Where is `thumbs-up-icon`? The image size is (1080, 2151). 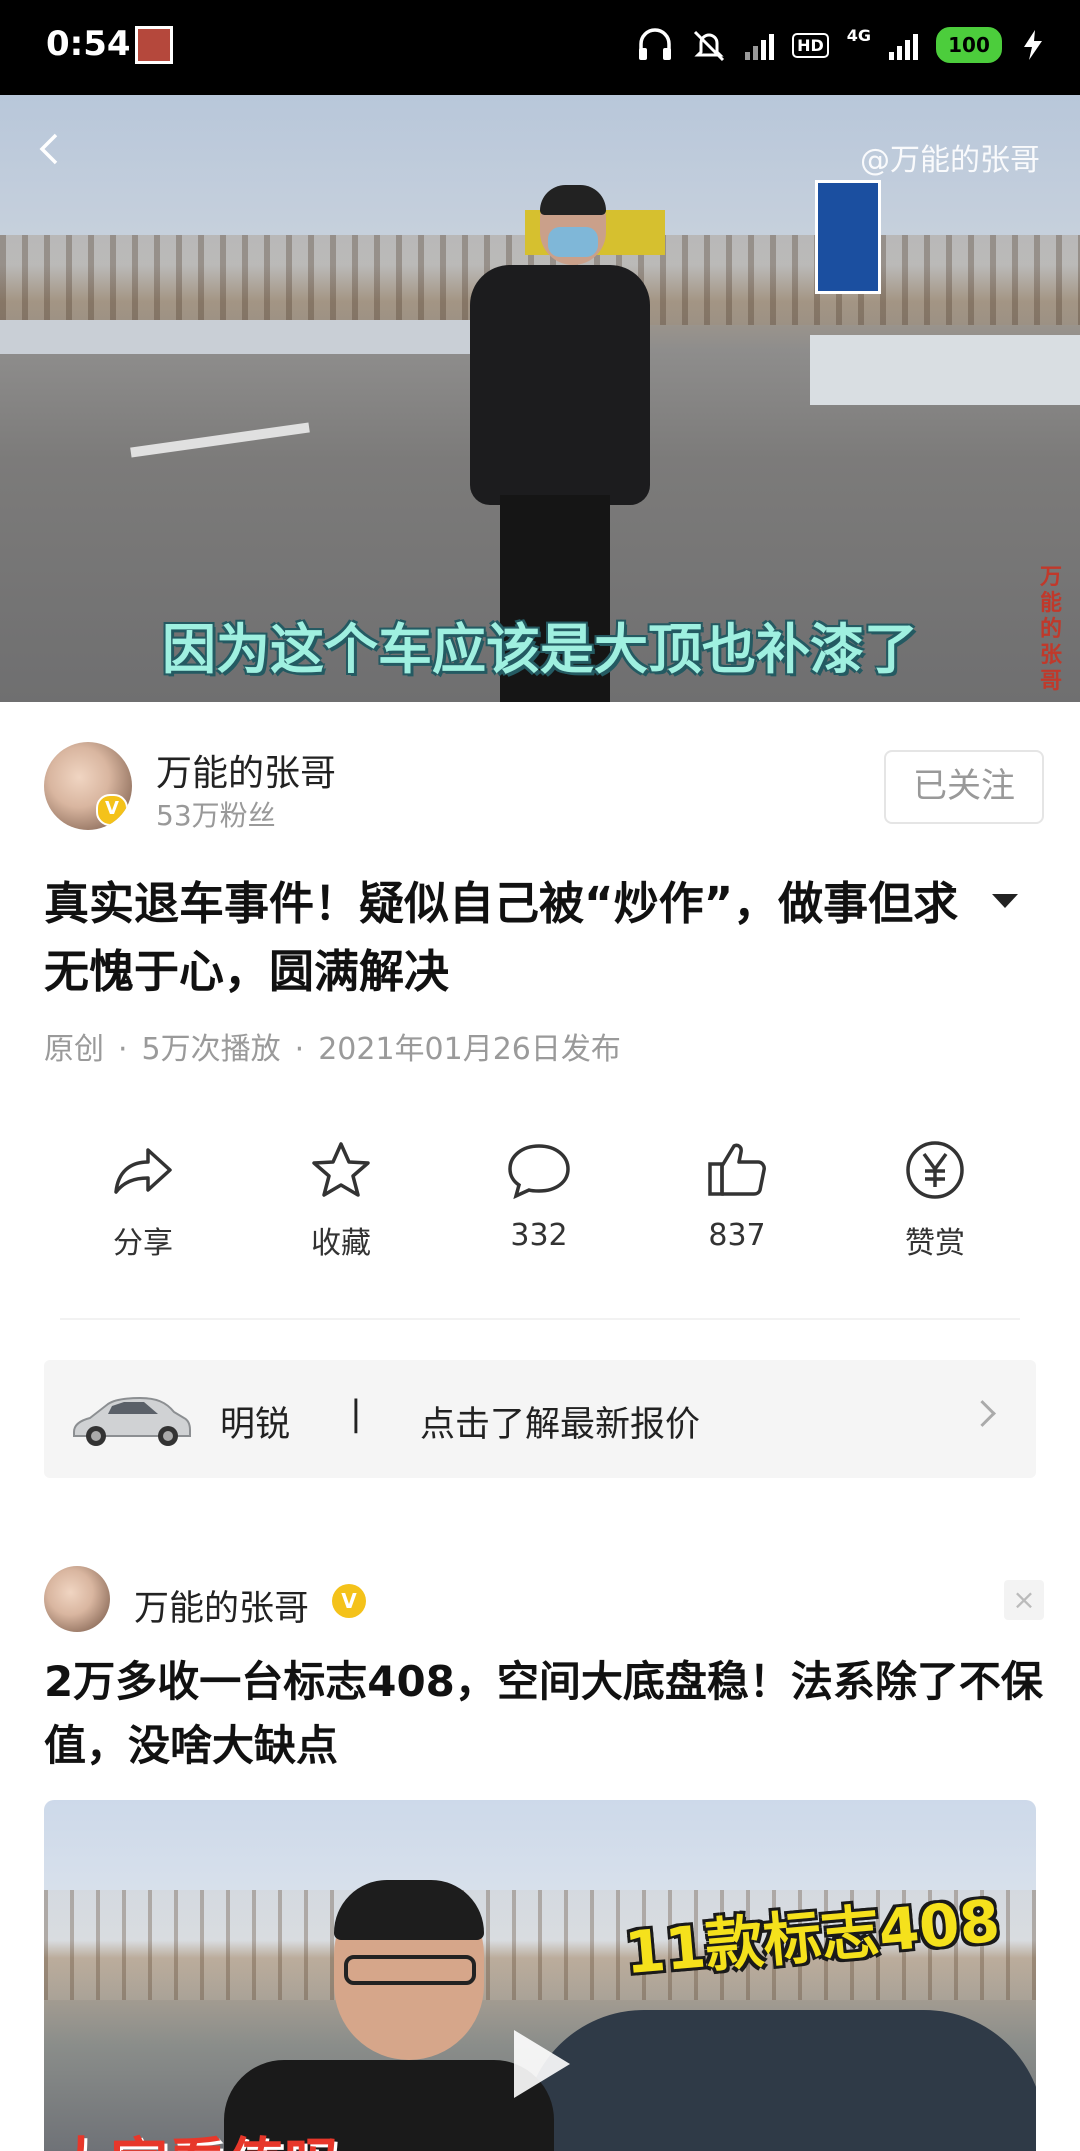
thumbs-up-icon is located at coordinates (737, 1169).